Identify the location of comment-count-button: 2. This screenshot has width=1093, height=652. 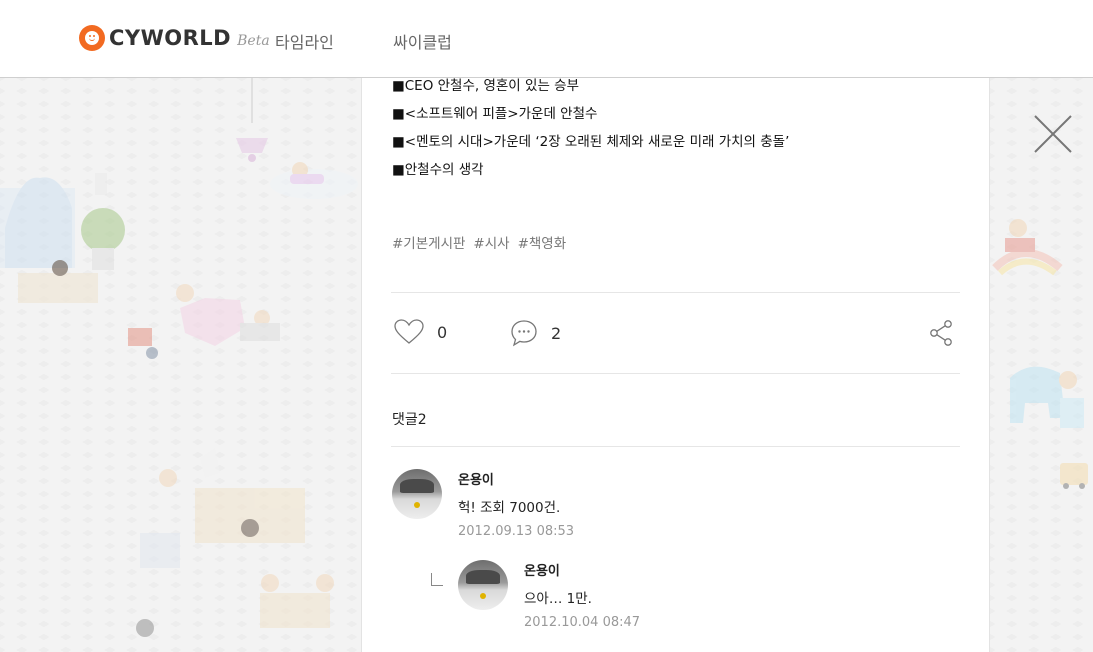
(535, 333).